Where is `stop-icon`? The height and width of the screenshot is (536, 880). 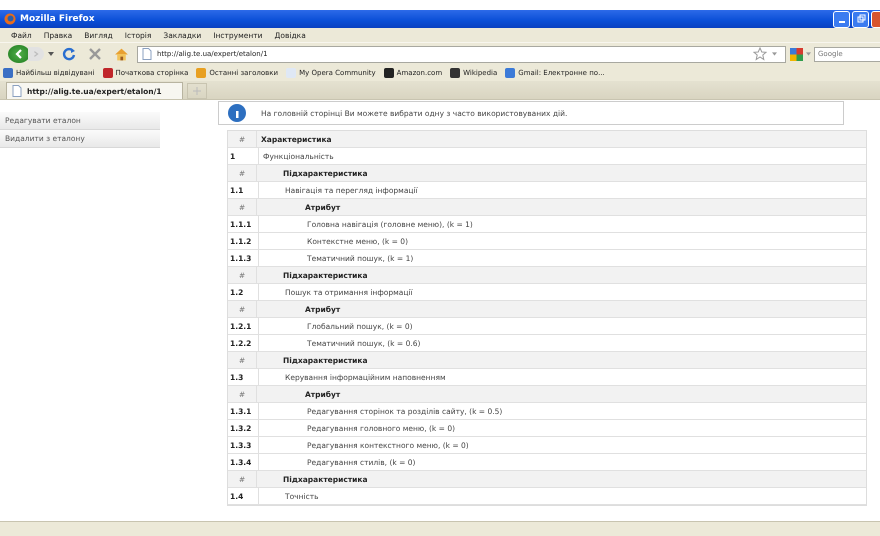 stop-icon is located at coordinates (95, 54).